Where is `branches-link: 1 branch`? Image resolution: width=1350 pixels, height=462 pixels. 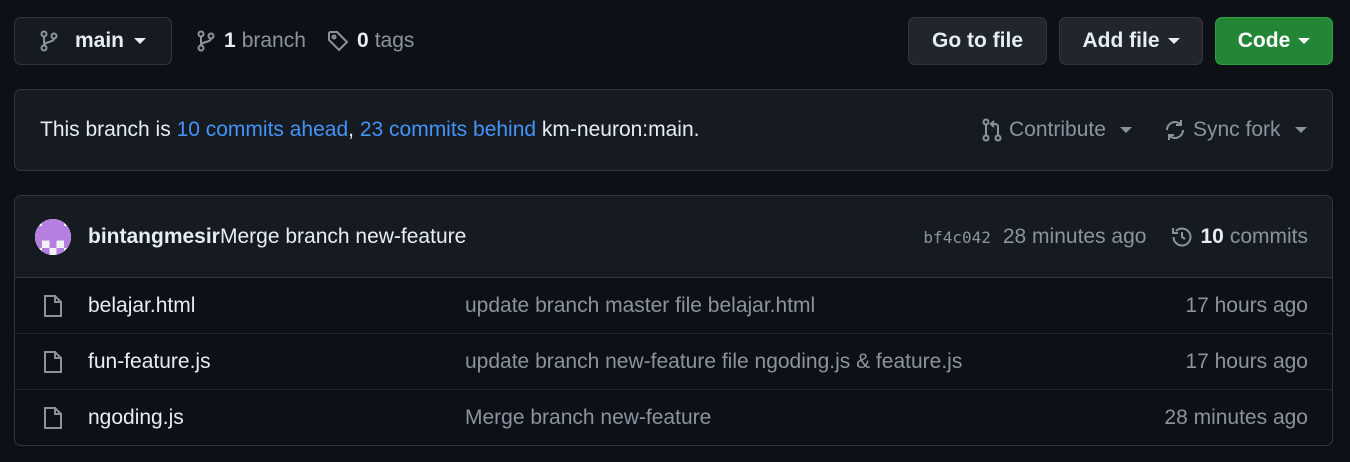
branches-link: 1 branch is located at coordinates (251, 41).